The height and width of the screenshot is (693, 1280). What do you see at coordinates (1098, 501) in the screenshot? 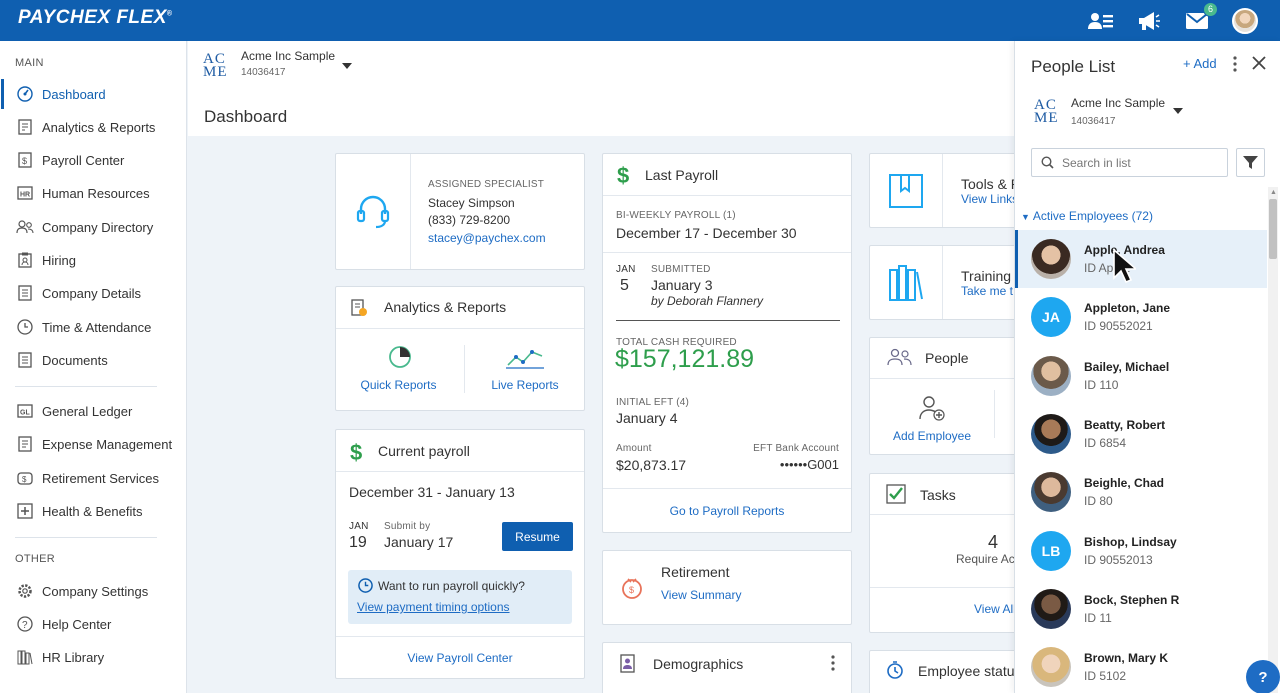
I see `employee-id: ID 80` at bounding box center [1098, 501].